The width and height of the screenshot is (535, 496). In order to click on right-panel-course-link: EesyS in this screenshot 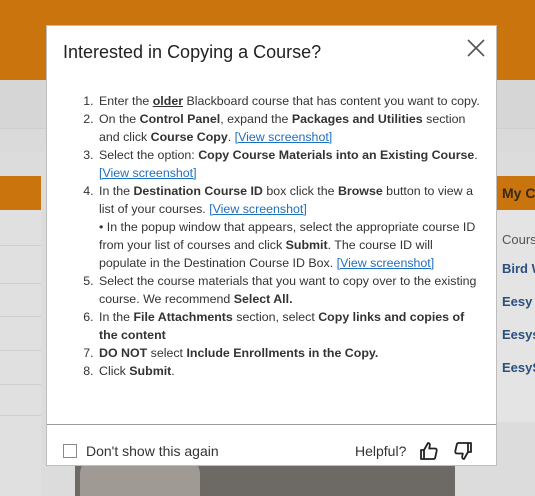, I will do `click(518, 367)`.